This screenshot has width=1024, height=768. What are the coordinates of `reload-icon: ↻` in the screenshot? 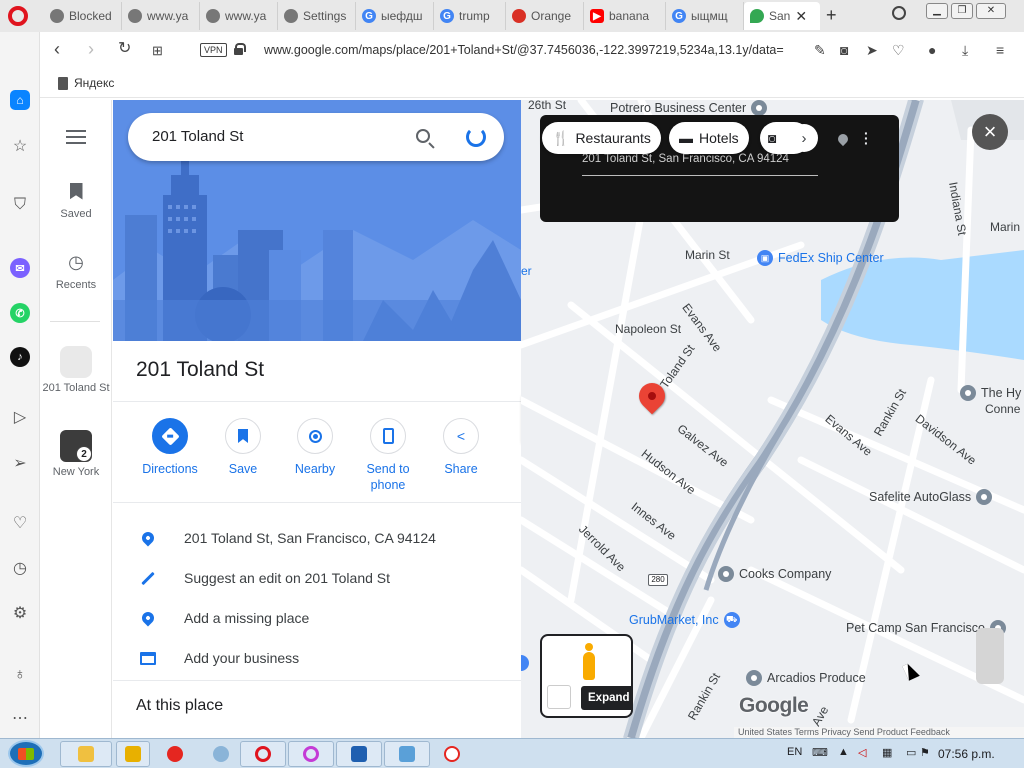 It's located at (124, 49).